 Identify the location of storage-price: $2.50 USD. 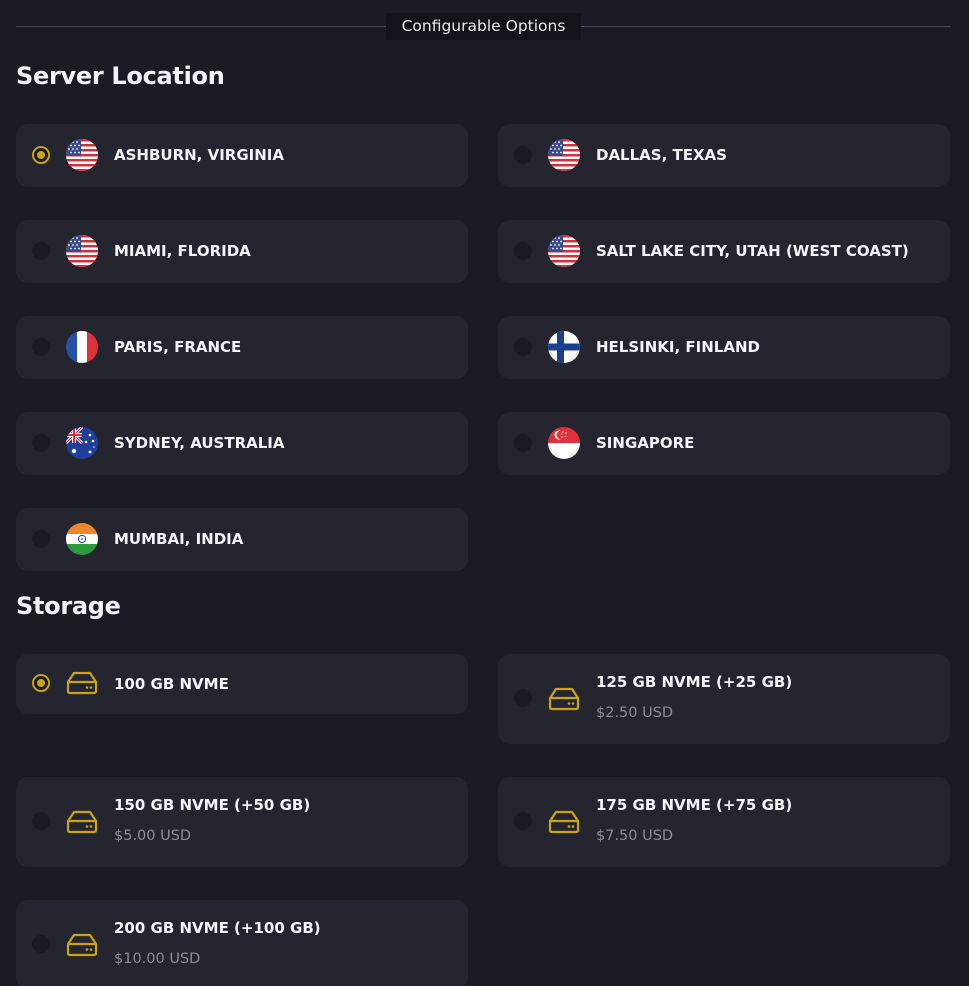
(635, 713).